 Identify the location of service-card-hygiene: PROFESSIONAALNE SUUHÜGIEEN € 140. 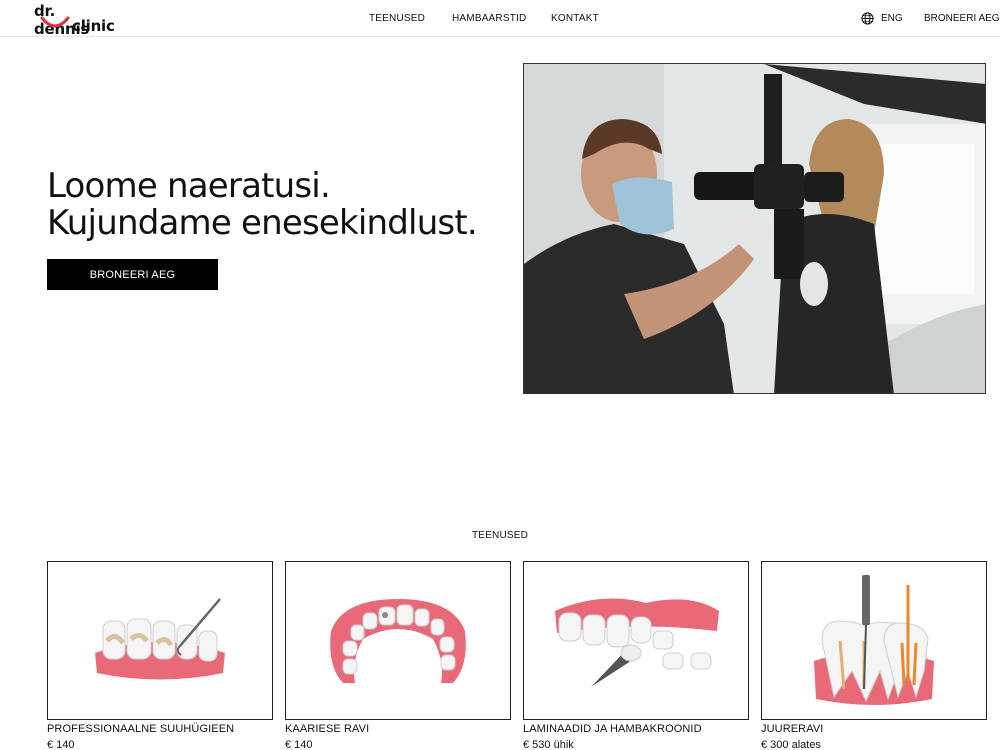
(160, 655).